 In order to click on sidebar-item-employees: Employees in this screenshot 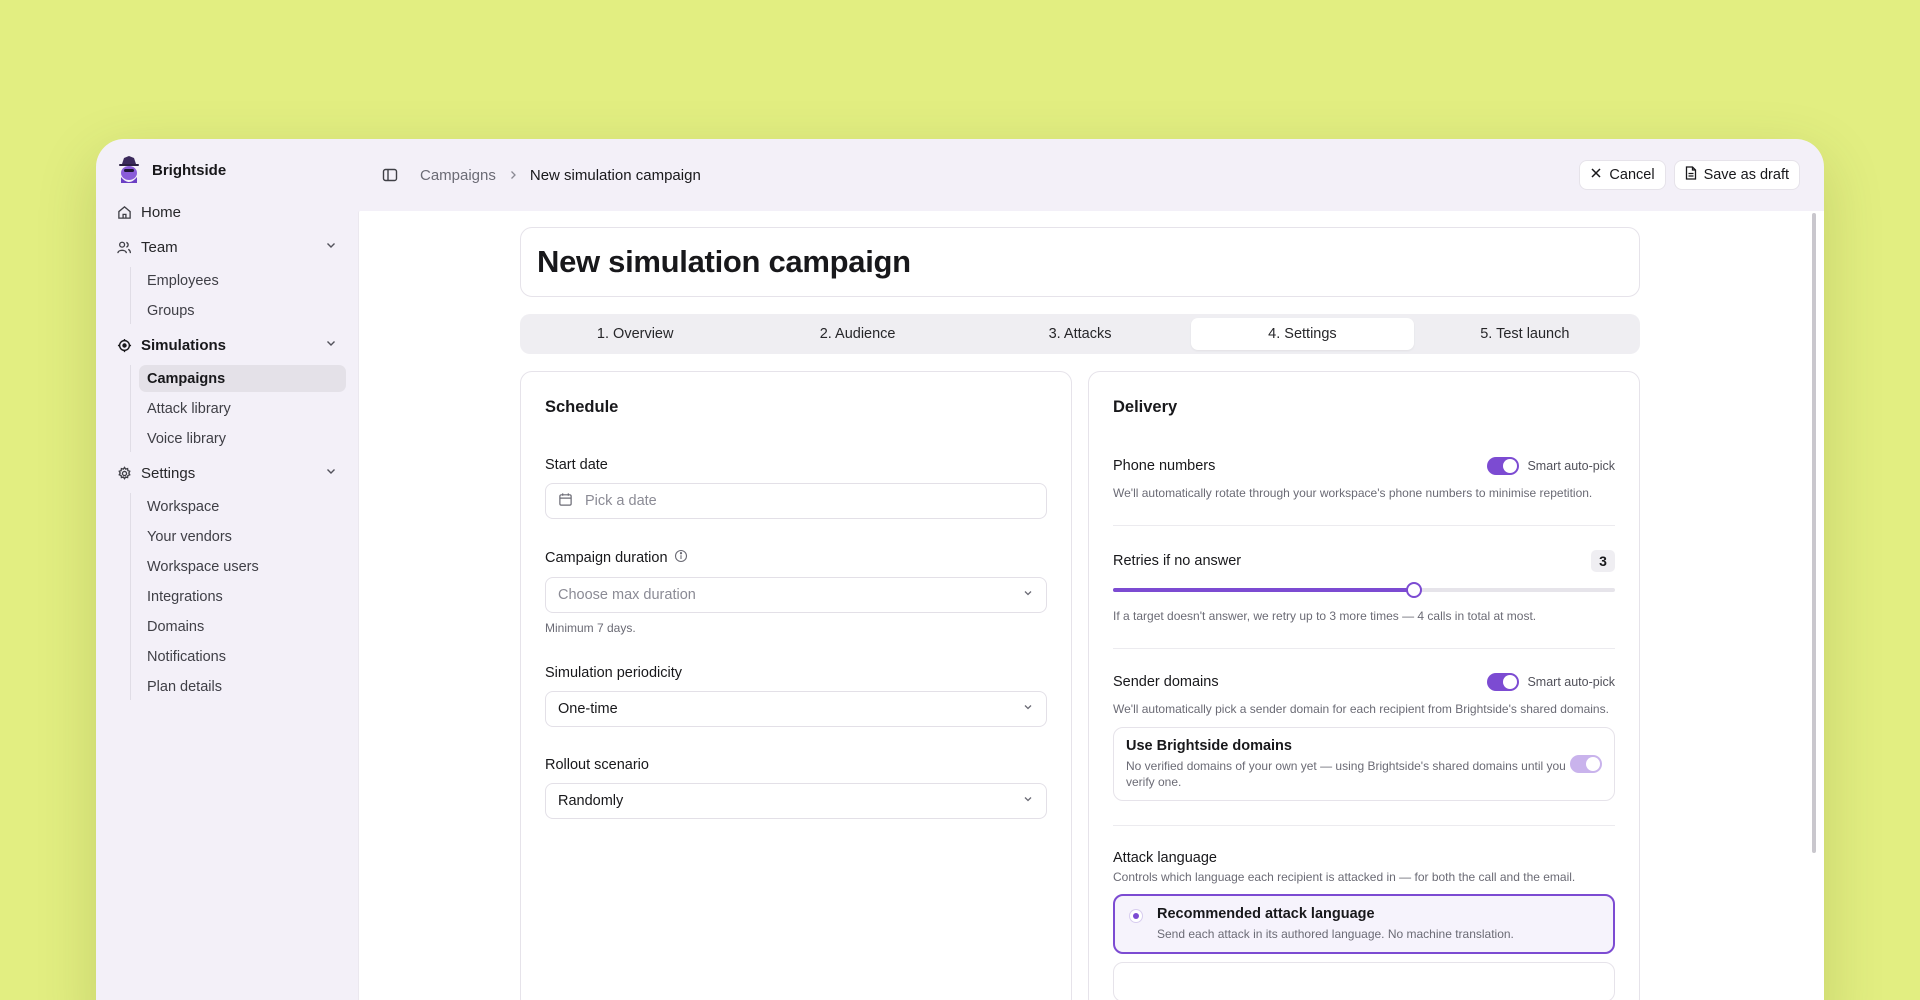, I will do `click(242, 280)`.